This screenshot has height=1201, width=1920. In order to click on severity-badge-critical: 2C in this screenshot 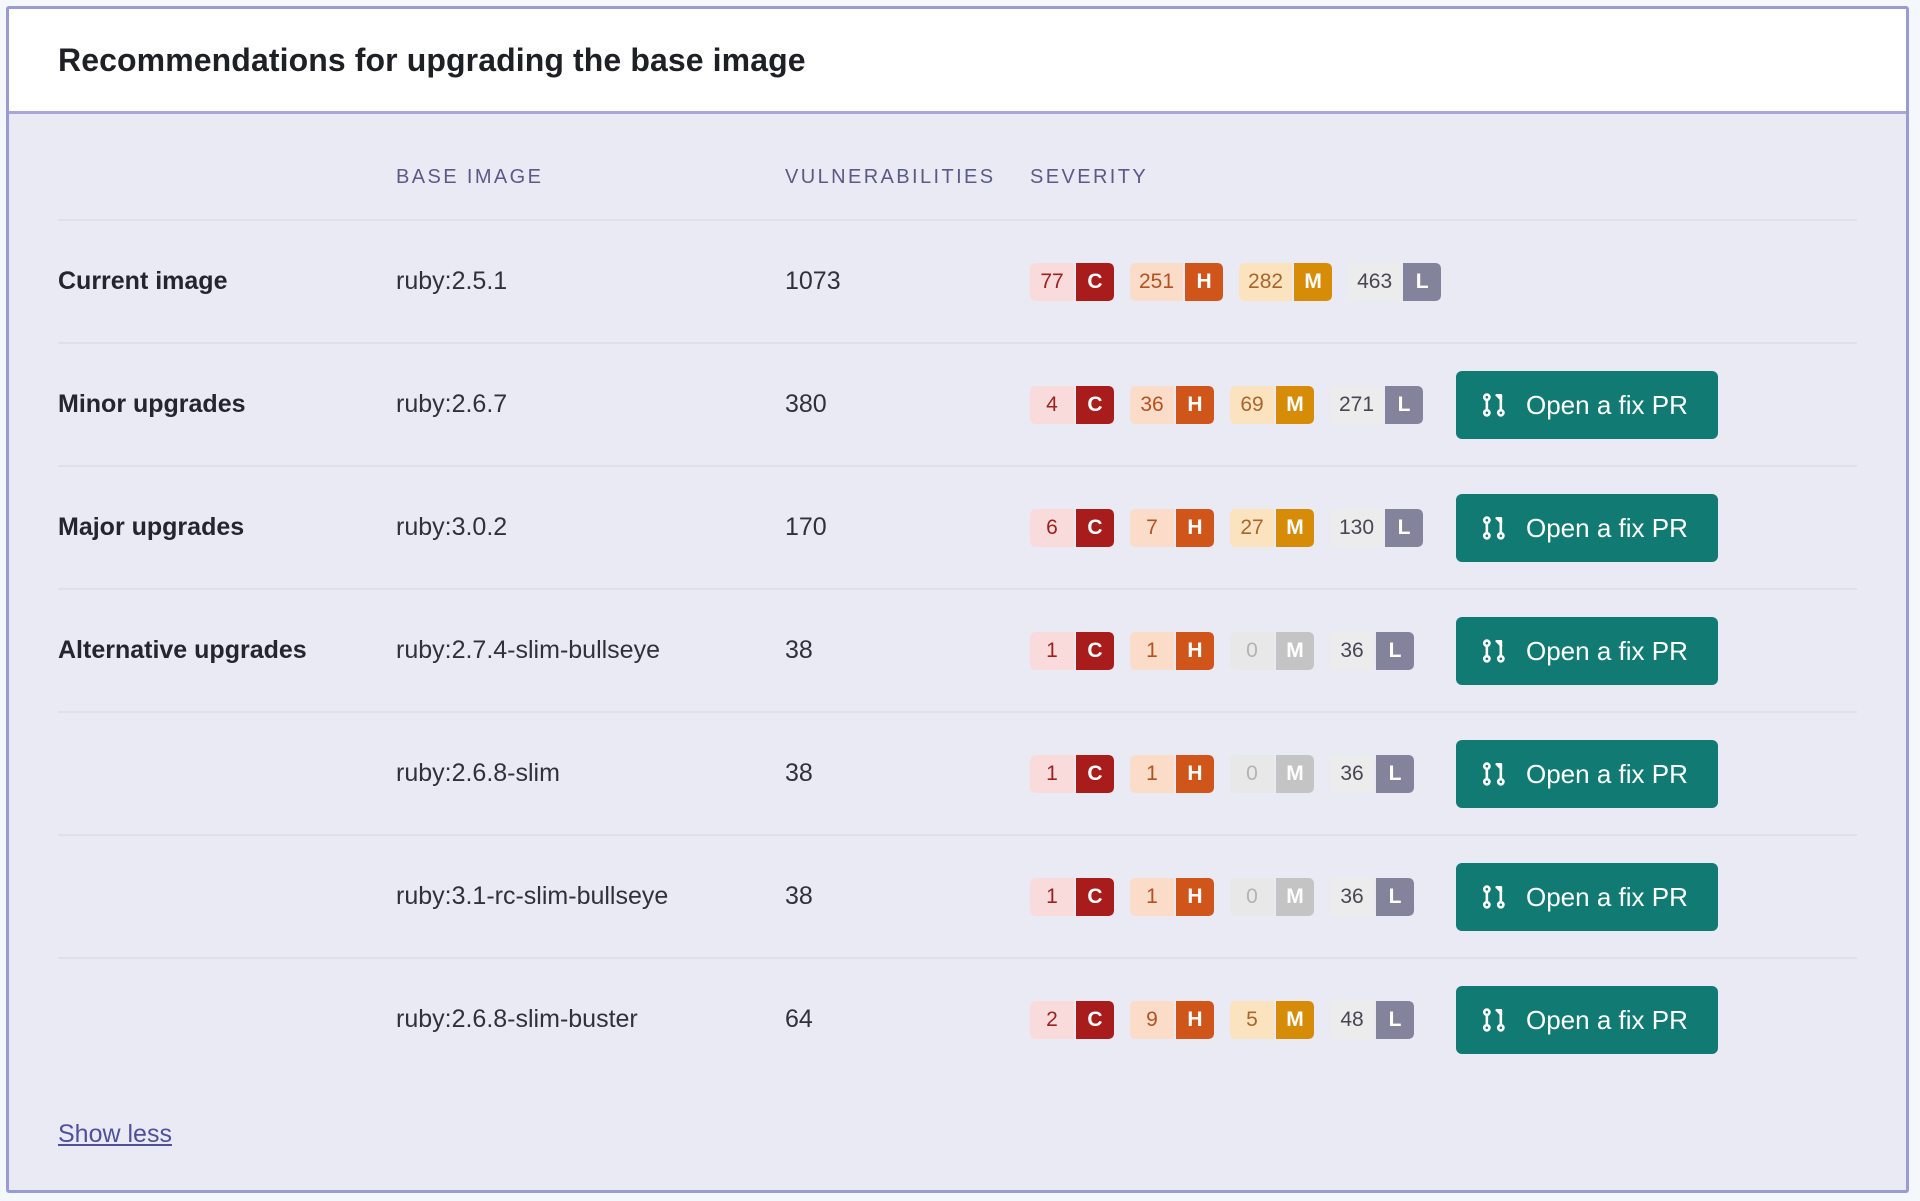, I will do `click(1072, 1019)`.